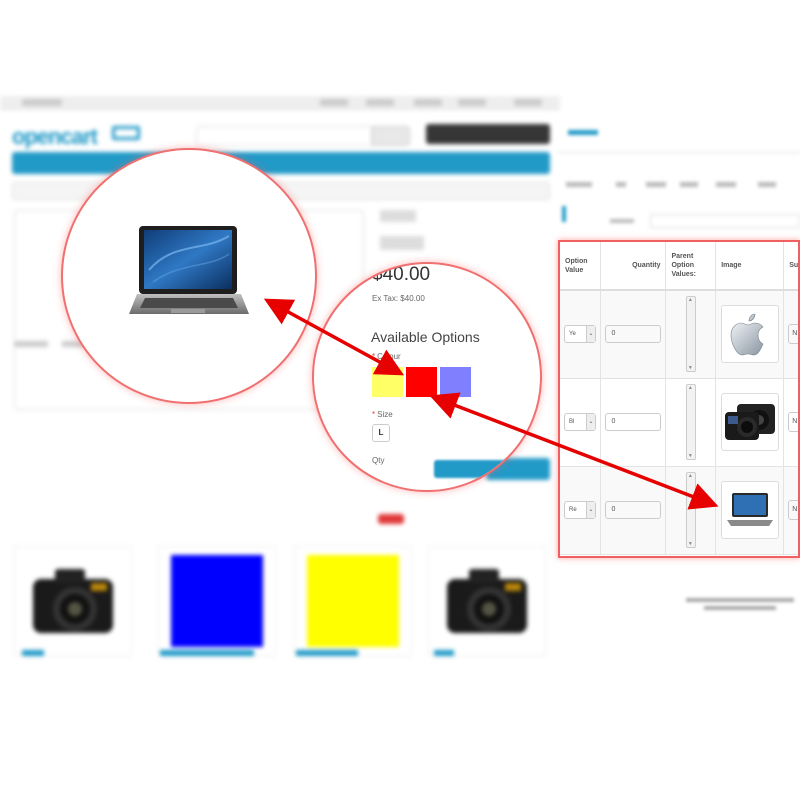 The width and height of the screenshot is (800, 800). I want to click on colour-swatch-blue, so click(455, 382).